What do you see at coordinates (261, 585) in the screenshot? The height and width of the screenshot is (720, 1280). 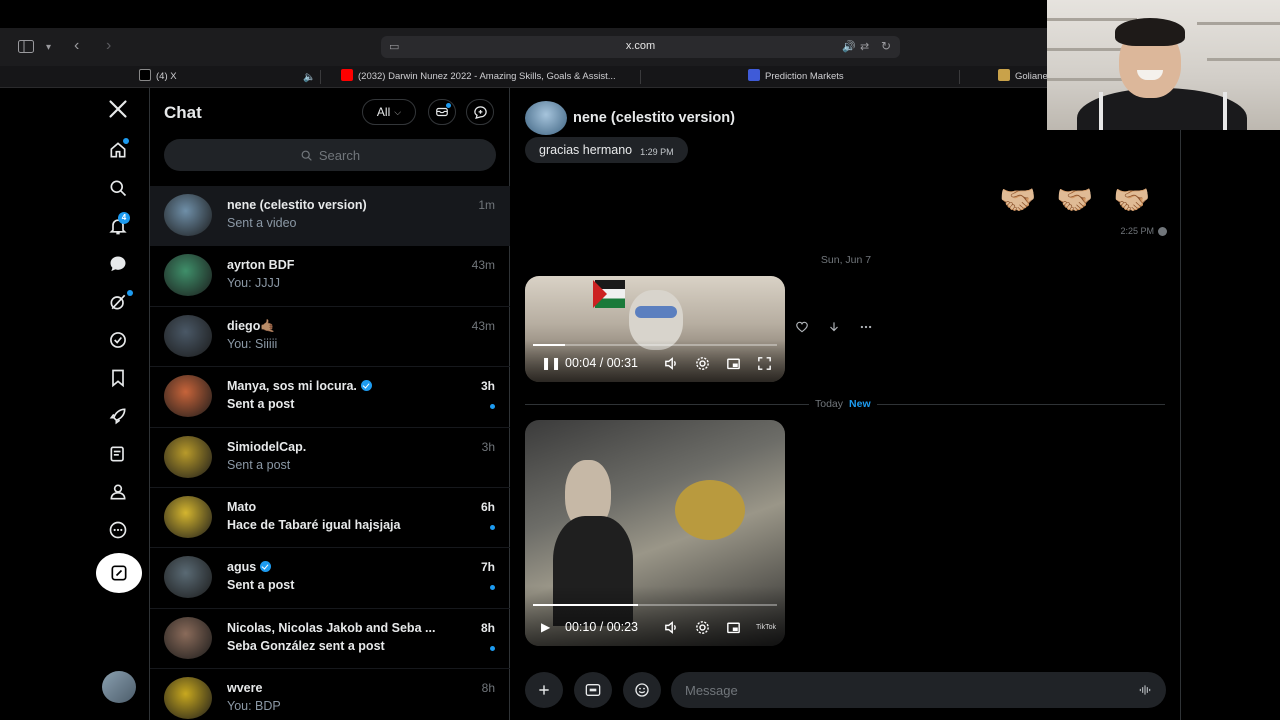 I see `chat-preview: Sent a post` at bounding box center [261, 585].